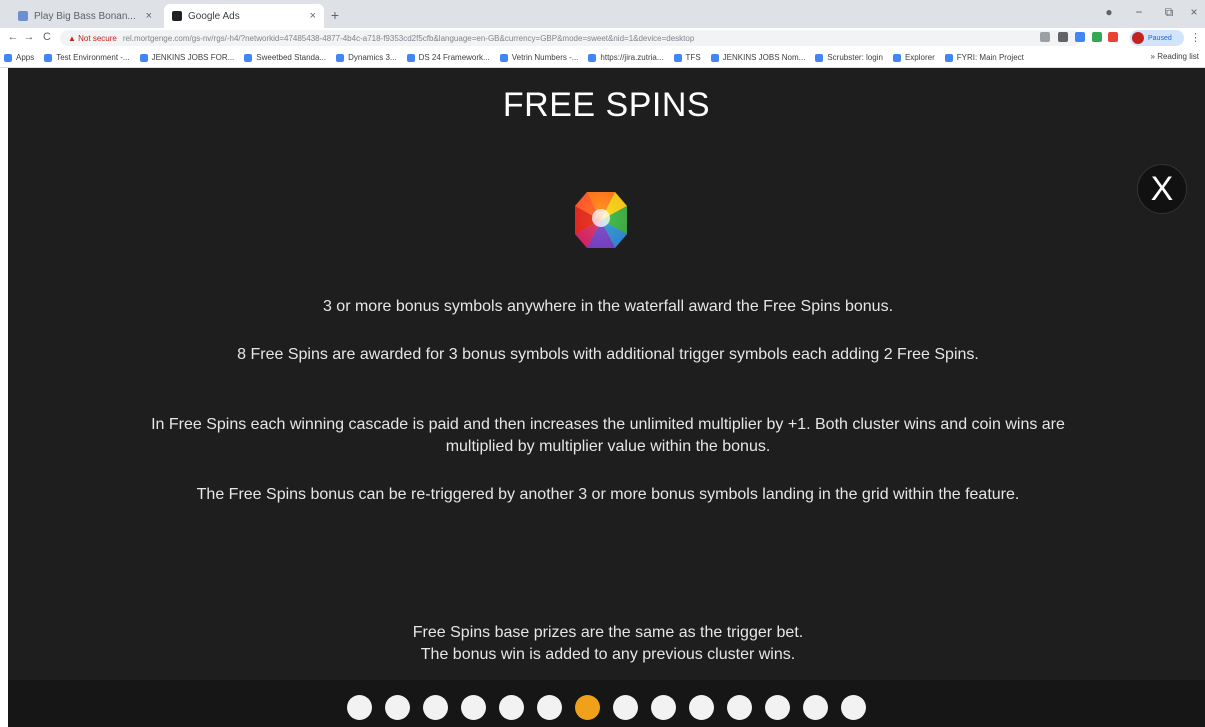  I want to click on bookmark-label: Explorer, so click(919, 57).